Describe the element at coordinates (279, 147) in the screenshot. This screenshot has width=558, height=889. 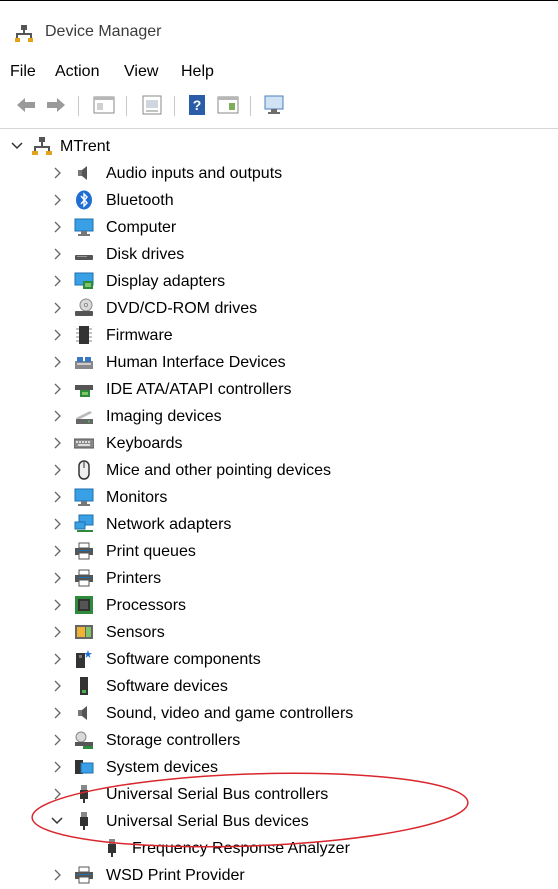
I see `tree-root: MTrent` at that location.